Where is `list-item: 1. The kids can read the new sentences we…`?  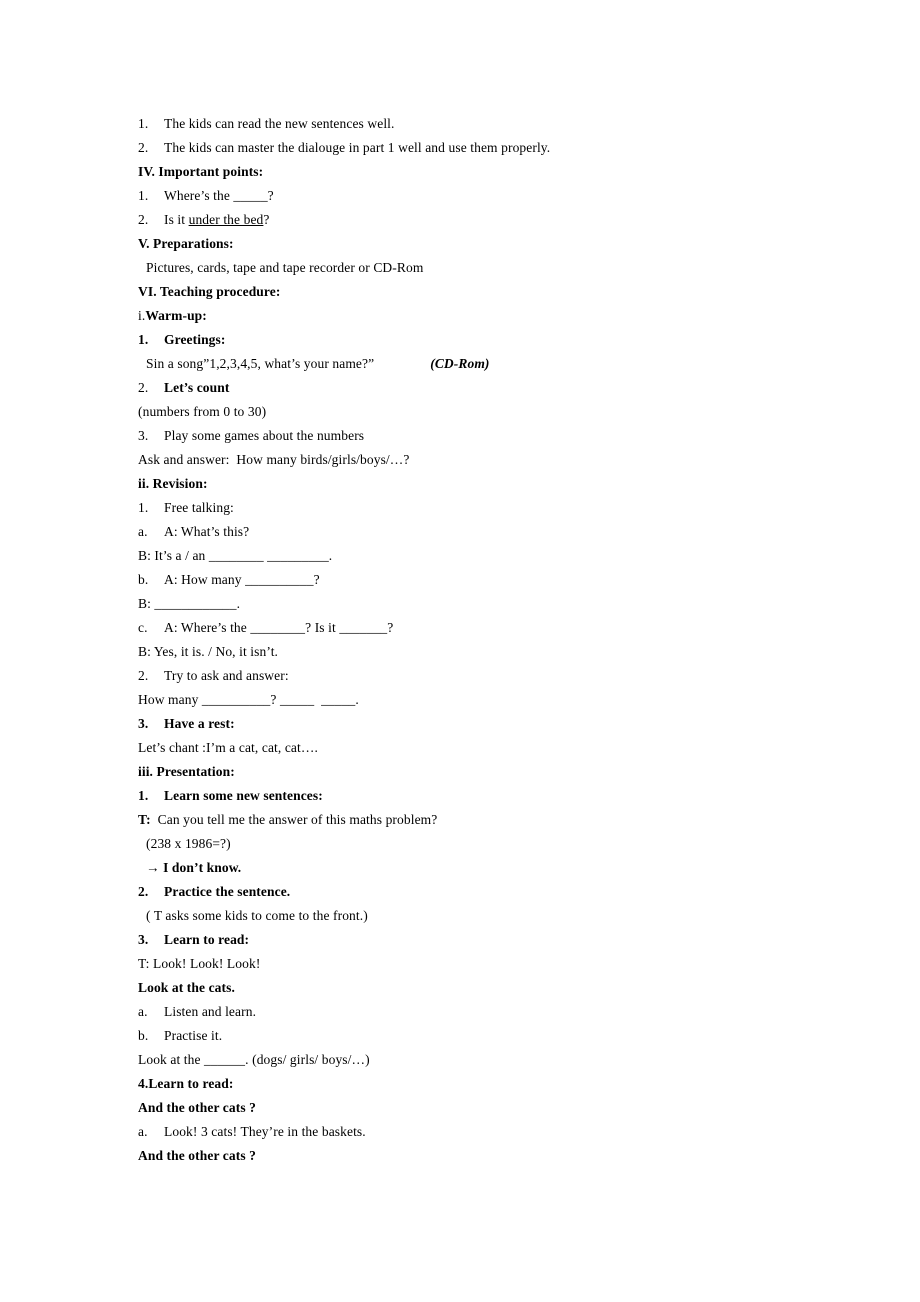 list-item: 1. The kids can read the new sentences we… is located at coordinates (458, 124).